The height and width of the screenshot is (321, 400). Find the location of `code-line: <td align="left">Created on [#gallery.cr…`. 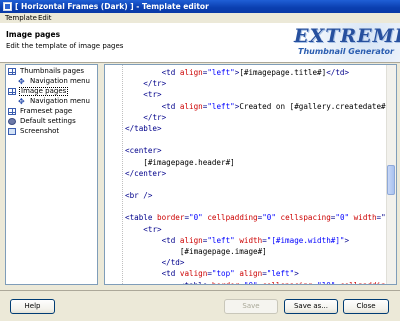

code-line: <td align="left">Created on [#gallery.cr… is located at coordinates (256, 106).